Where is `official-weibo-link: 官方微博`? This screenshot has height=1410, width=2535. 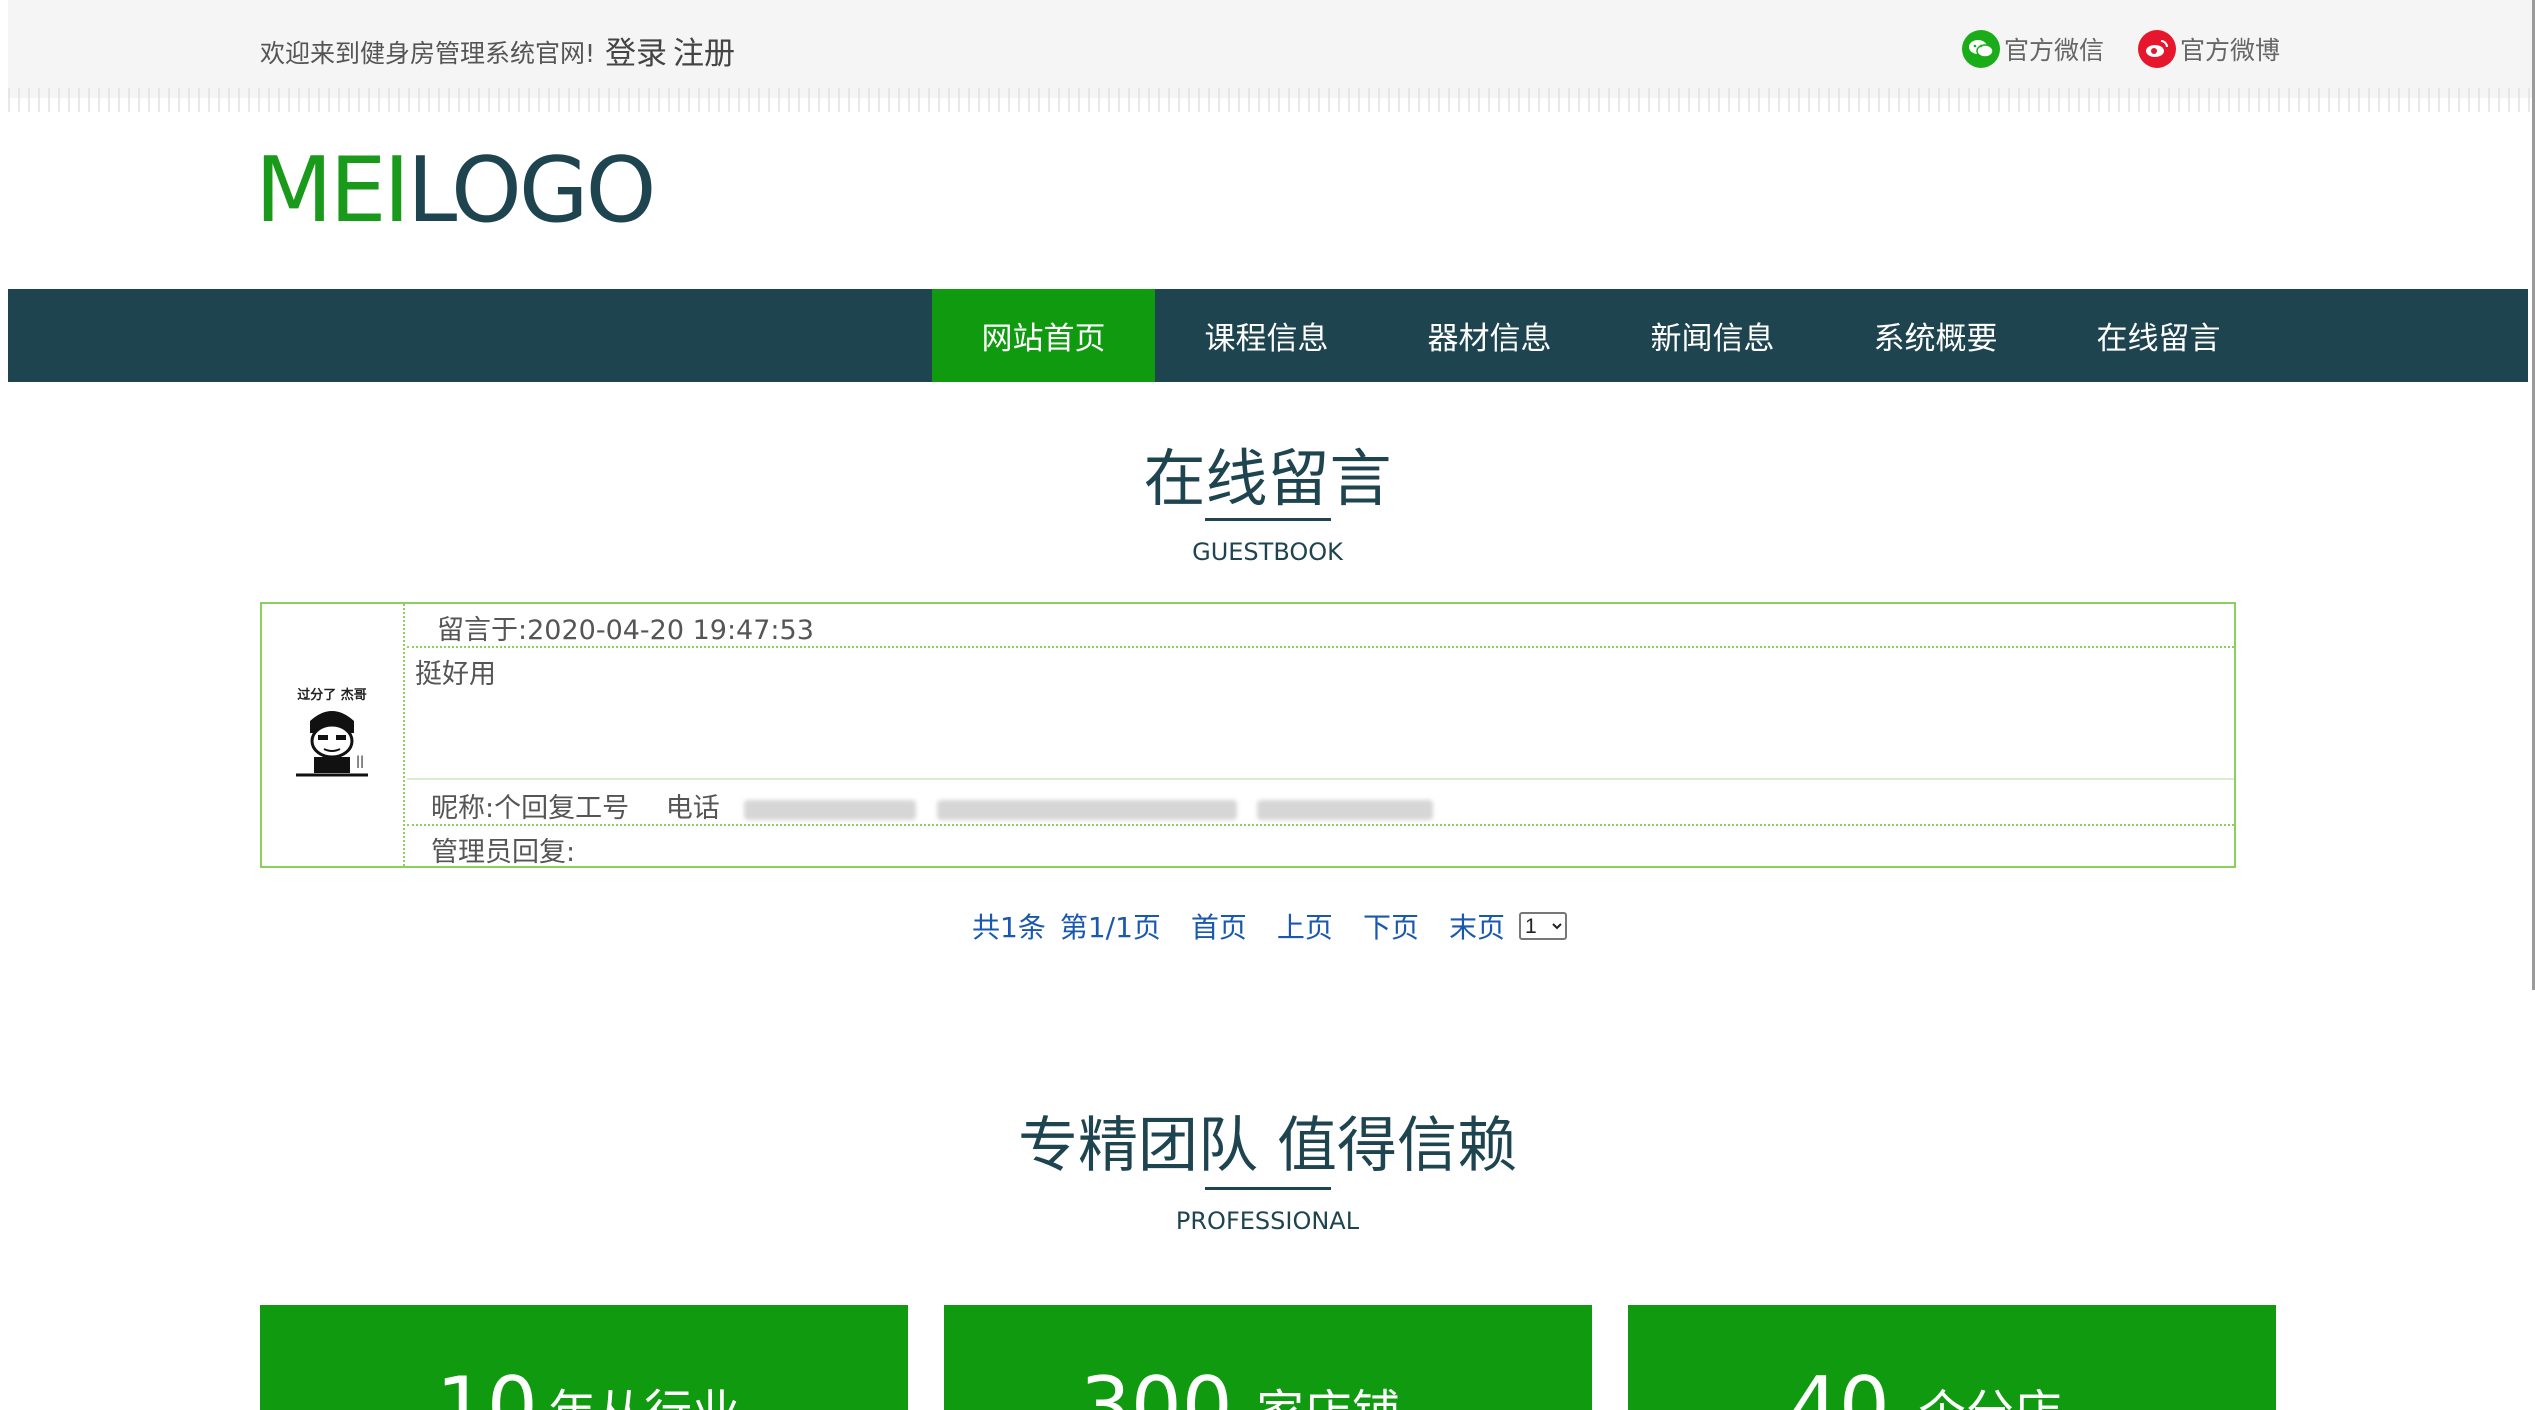 official-weibo-link: 官方微博 is located at coordinates (2209, 49).